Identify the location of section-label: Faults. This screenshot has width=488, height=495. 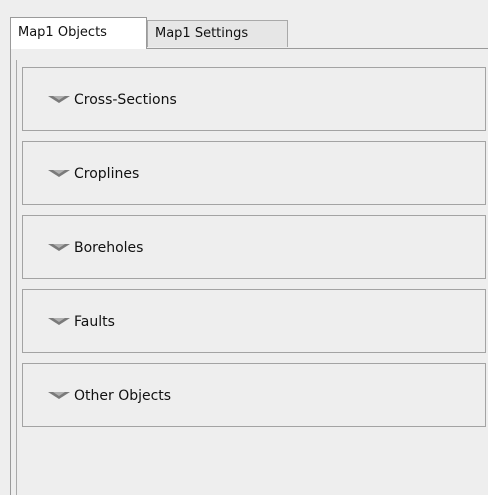
(94, 322).